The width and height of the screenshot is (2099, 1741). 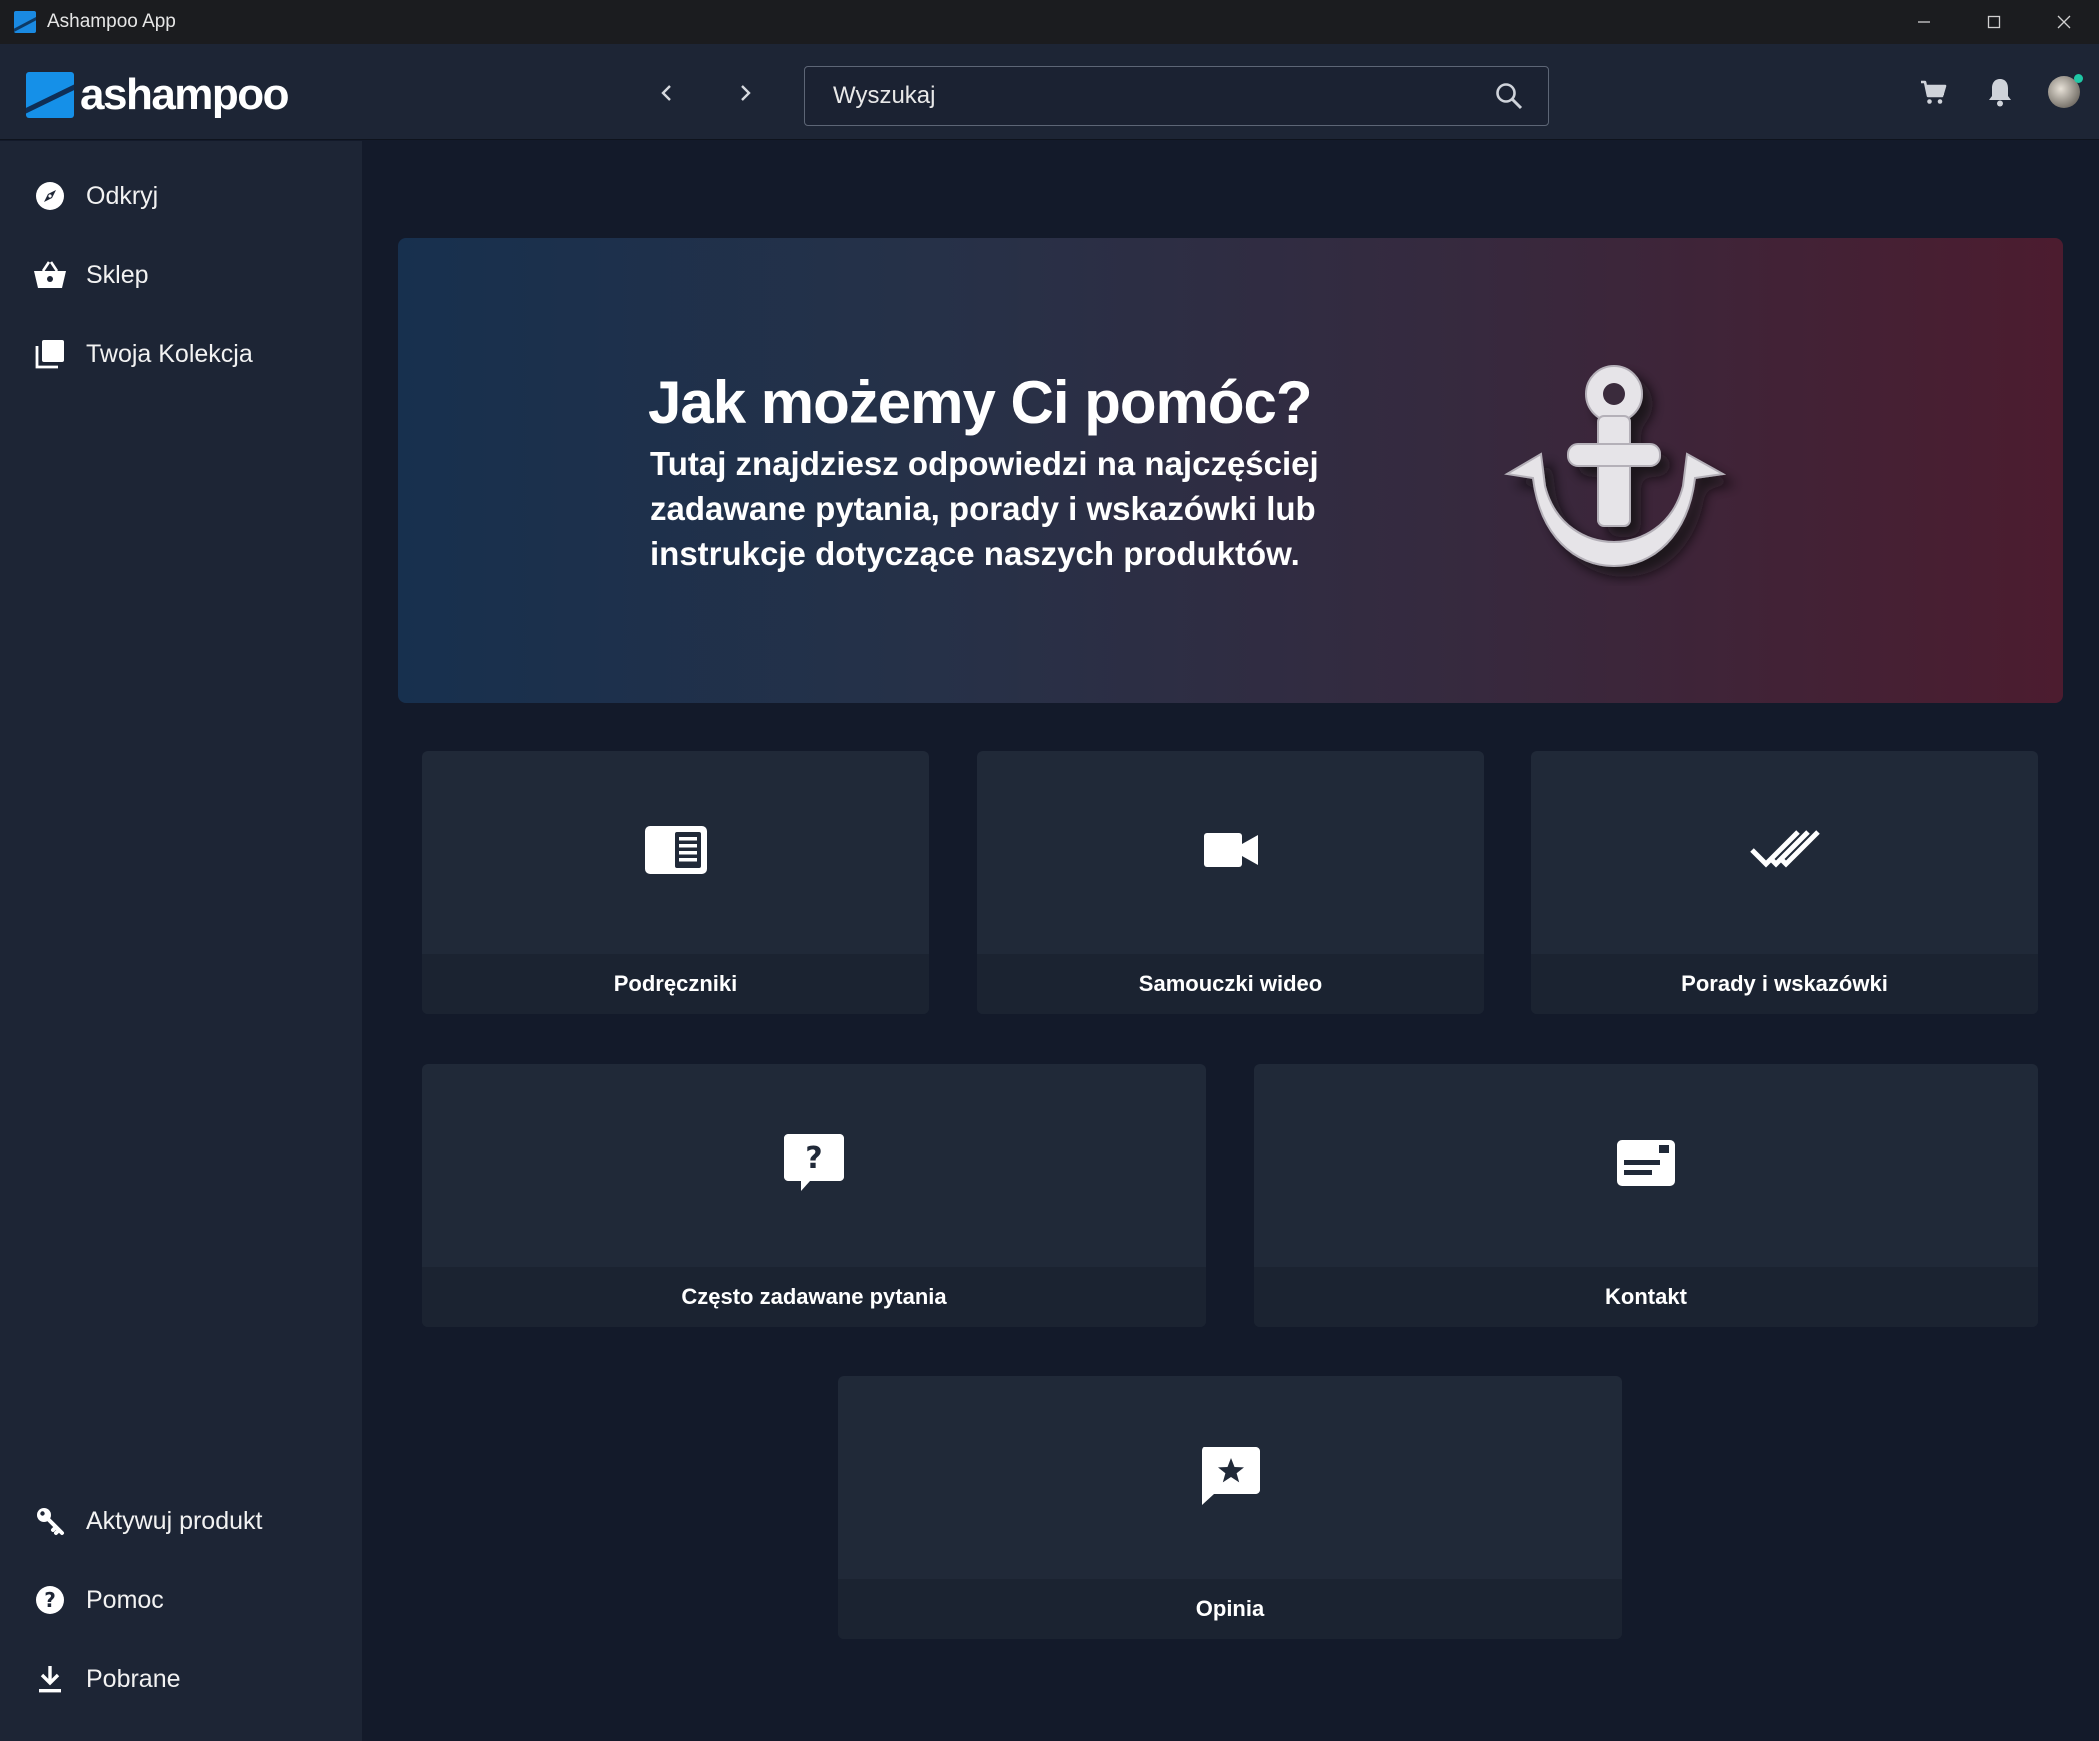 I want to click on search-input, so click(x=1153, y=96).